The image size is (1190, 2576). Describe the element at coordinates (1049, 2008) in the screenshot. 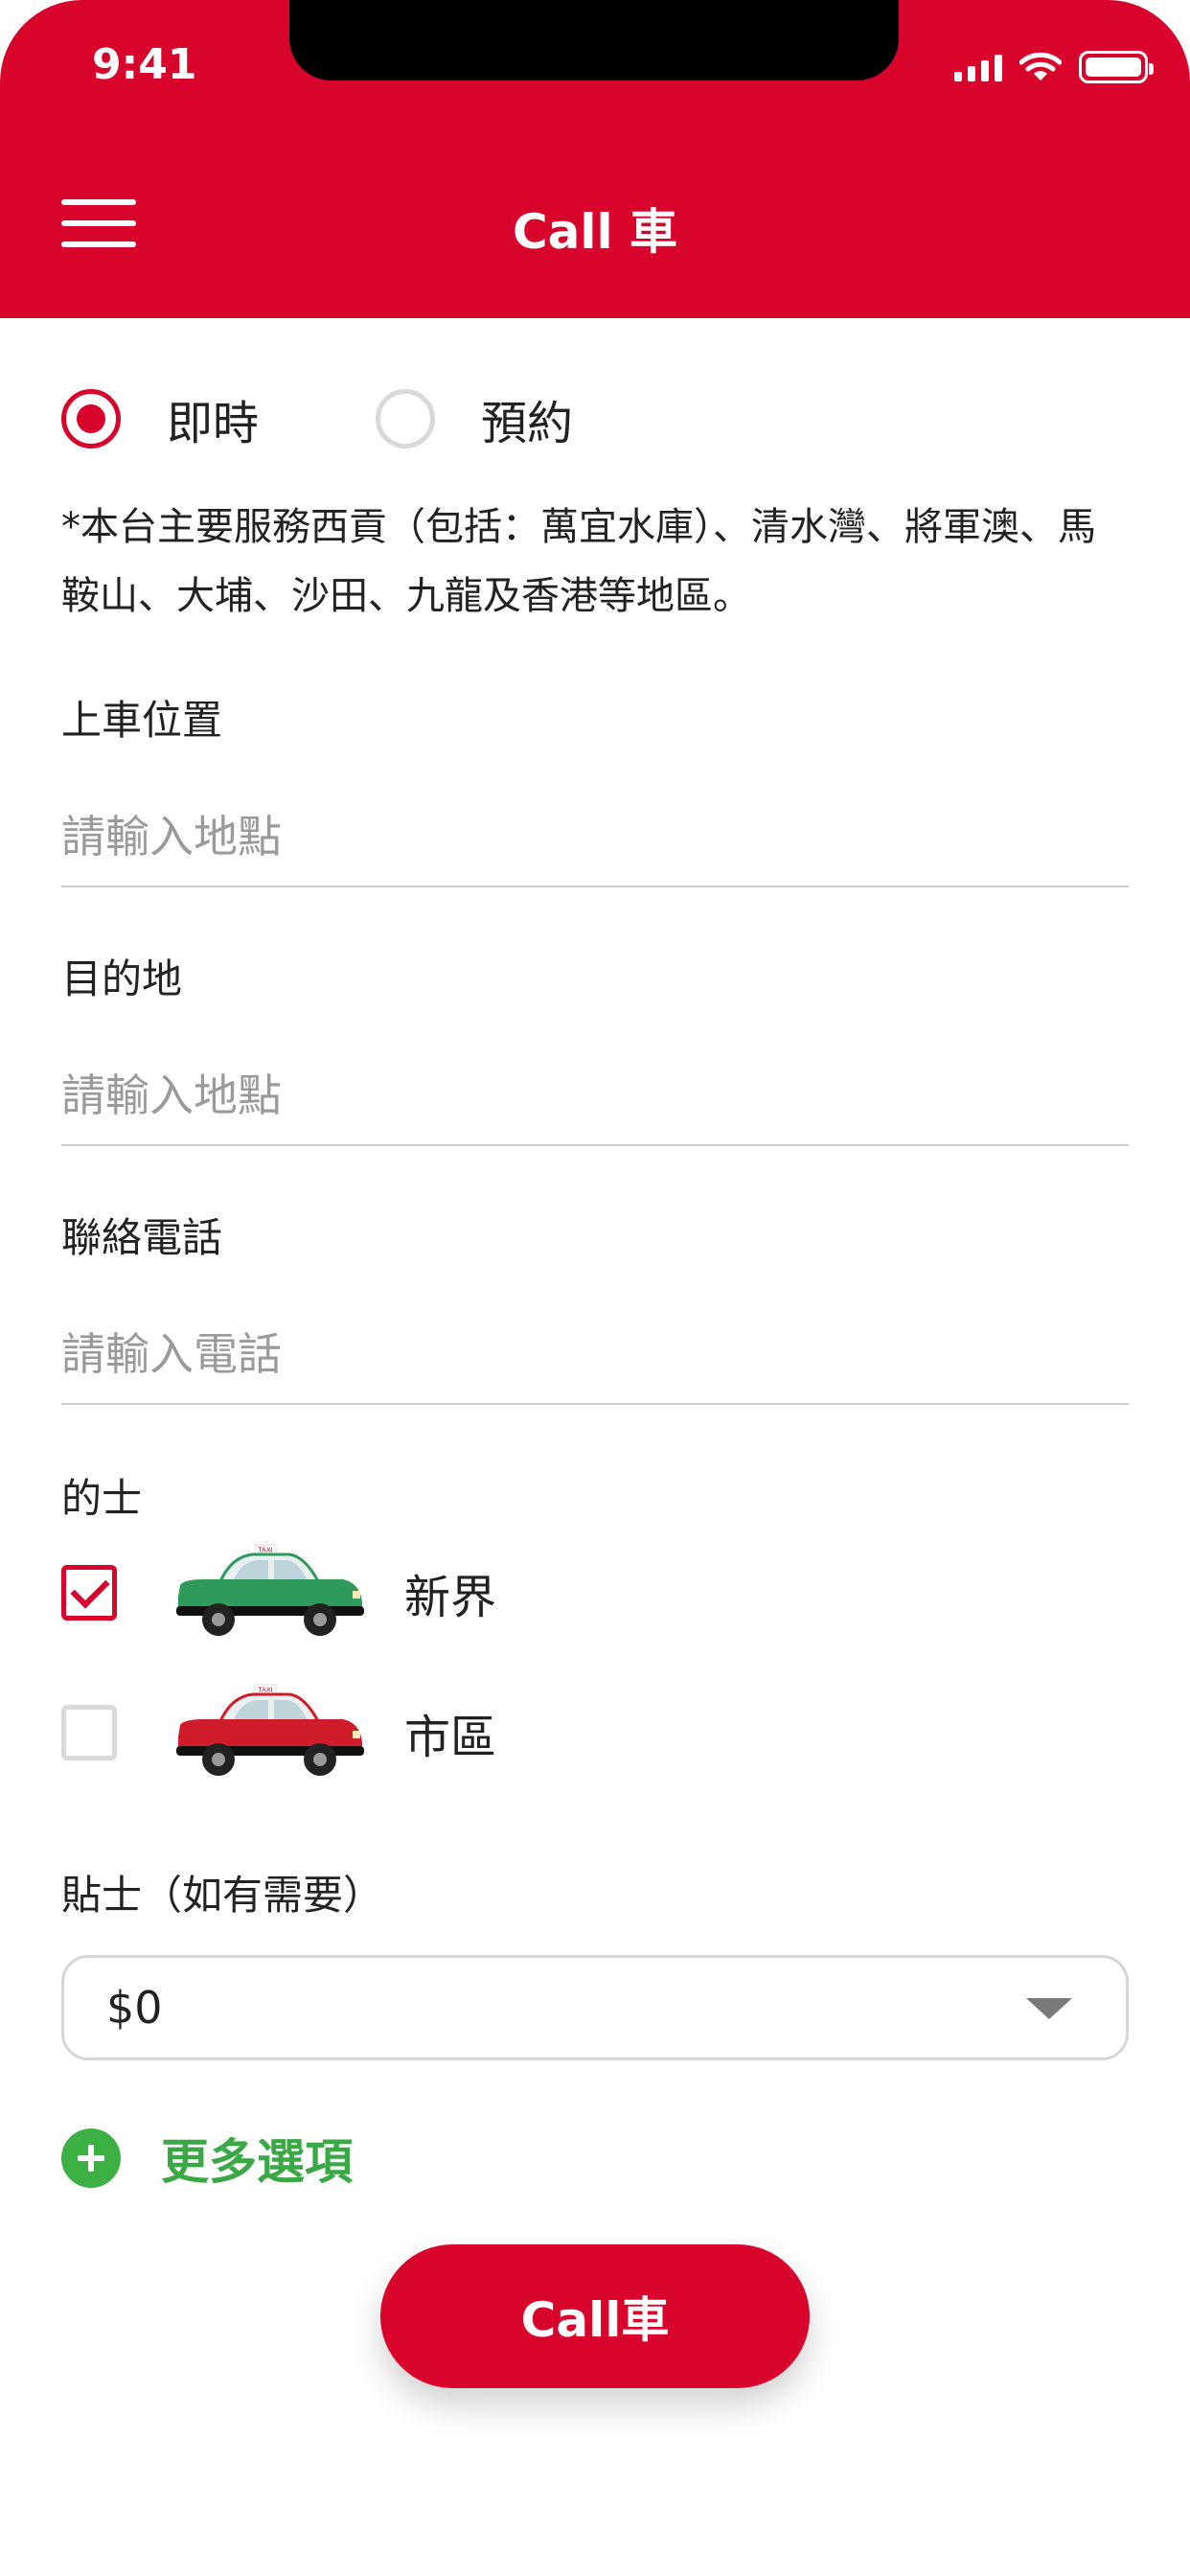

I see `chevron-down-icon` at that location.